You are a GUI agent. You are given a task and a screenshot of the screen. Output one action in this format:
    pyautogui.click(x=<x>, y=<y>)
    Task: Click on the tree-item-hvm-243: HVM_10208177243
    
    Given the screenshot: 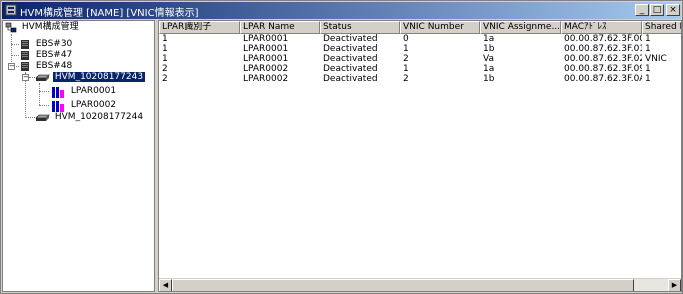 What is the action you would take?
    pyautogui.click(x=90, y=77)
    